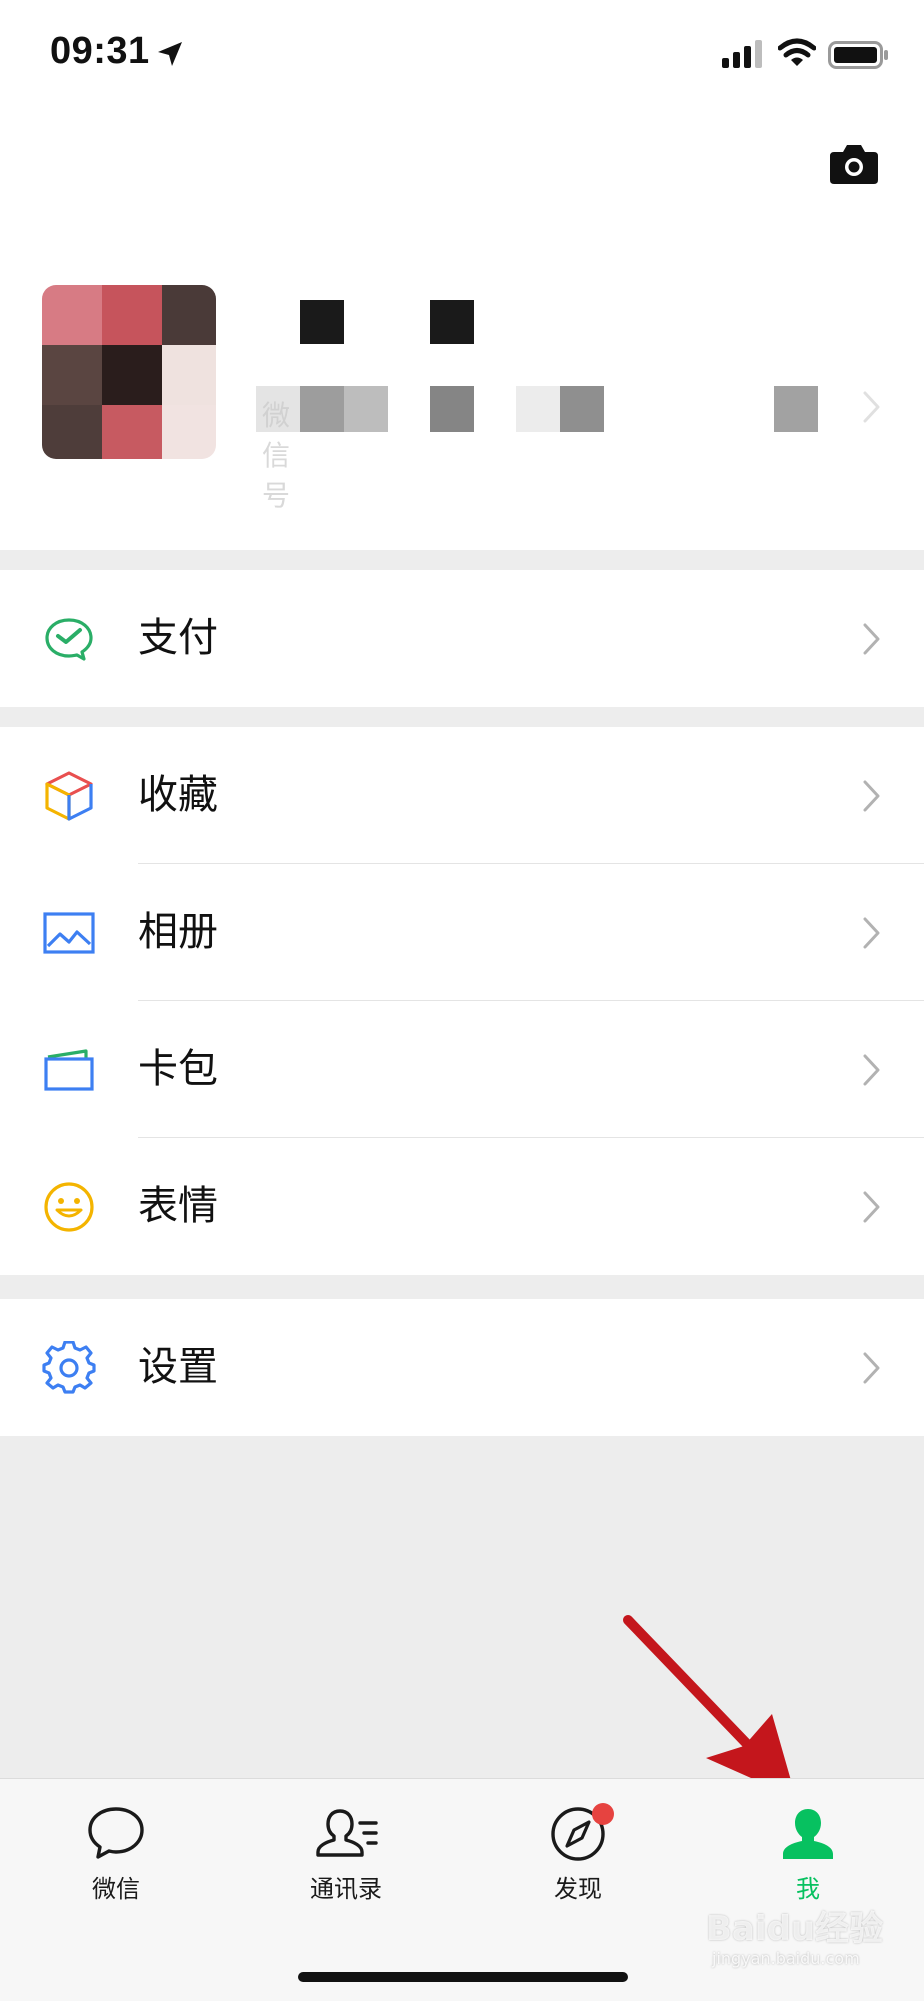 The height and width of the screenshot is (2001, 924). I want to click on tab-chats: 微信, so click(116, 1860).